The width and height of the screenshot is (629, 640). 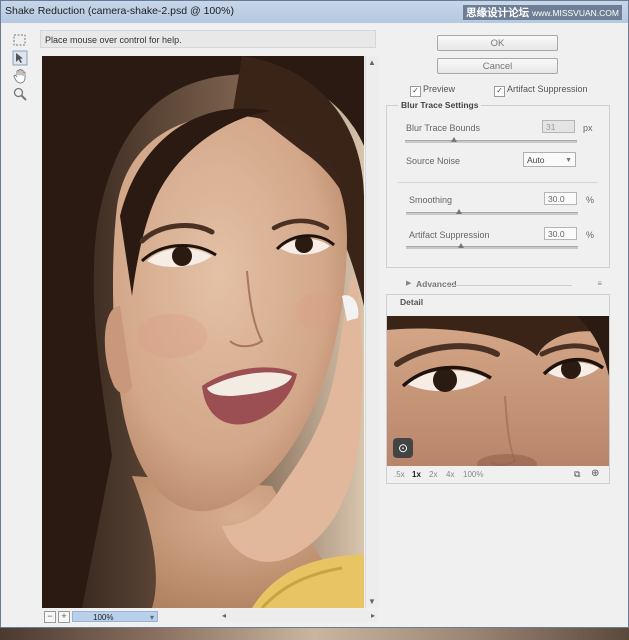 I want to click on zoom-in-button: +, so click(x=64, y=617).